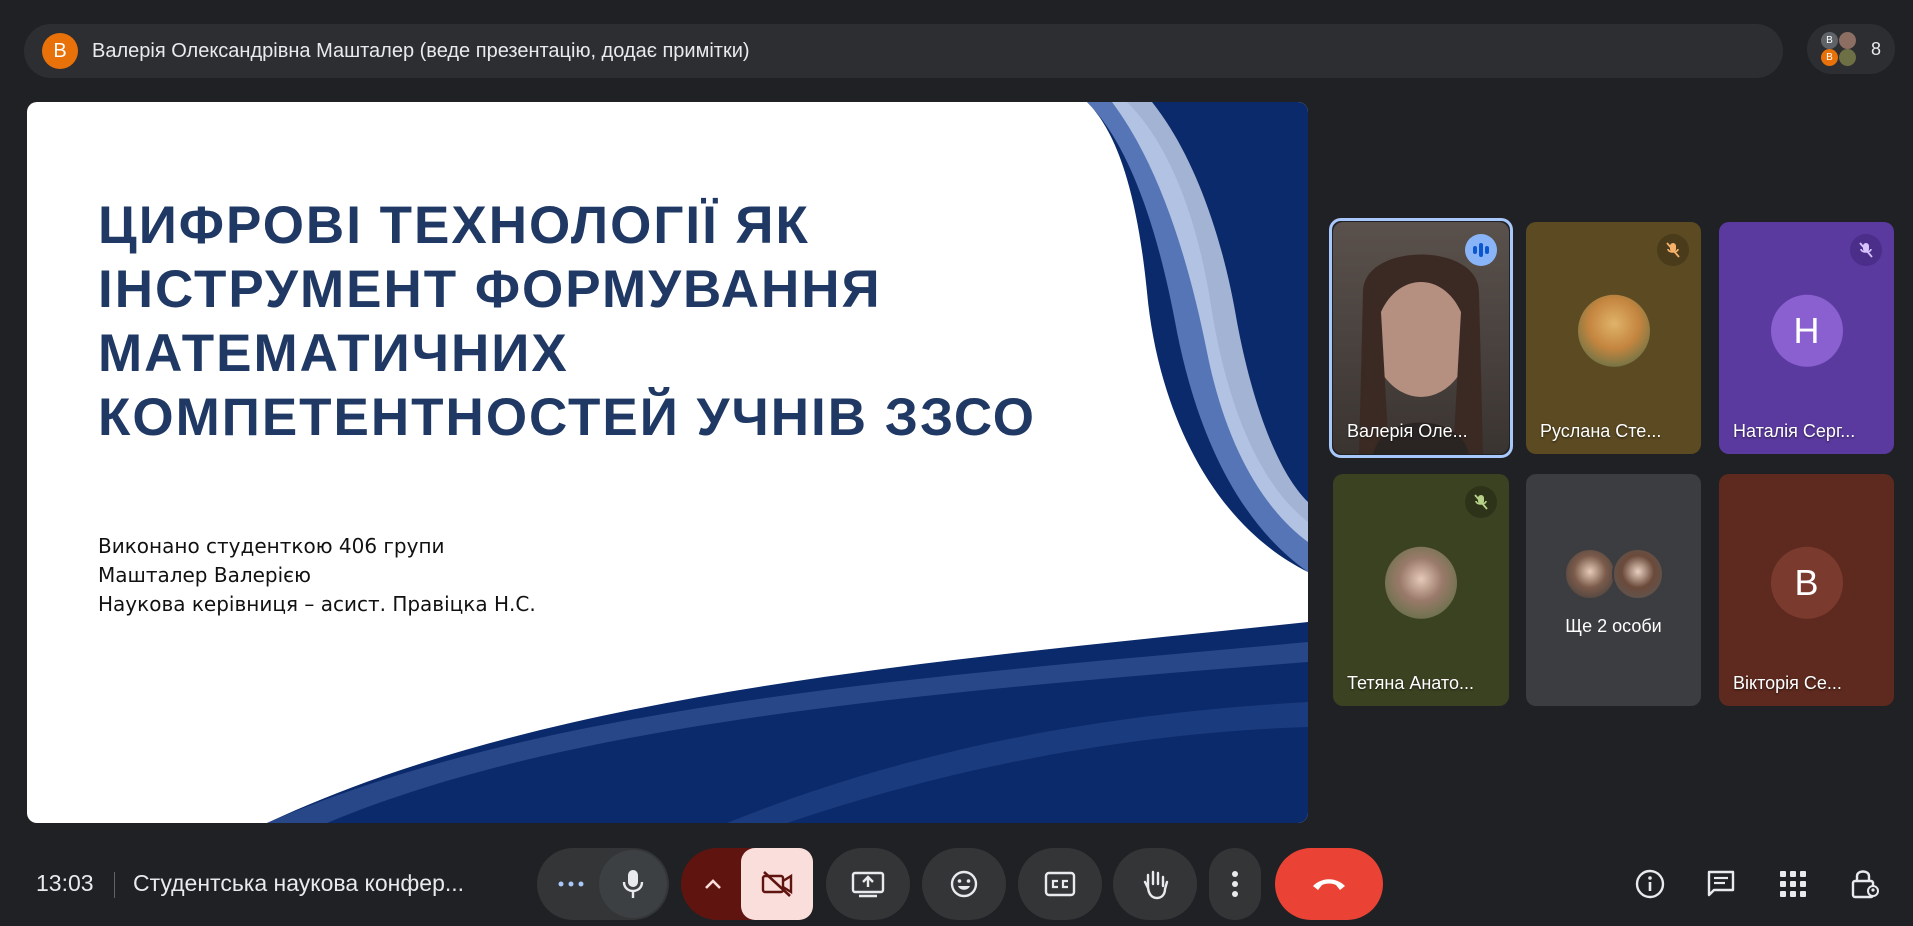 The image size is (1913, 926). I want to click on video-control-group, so click(747, 884).